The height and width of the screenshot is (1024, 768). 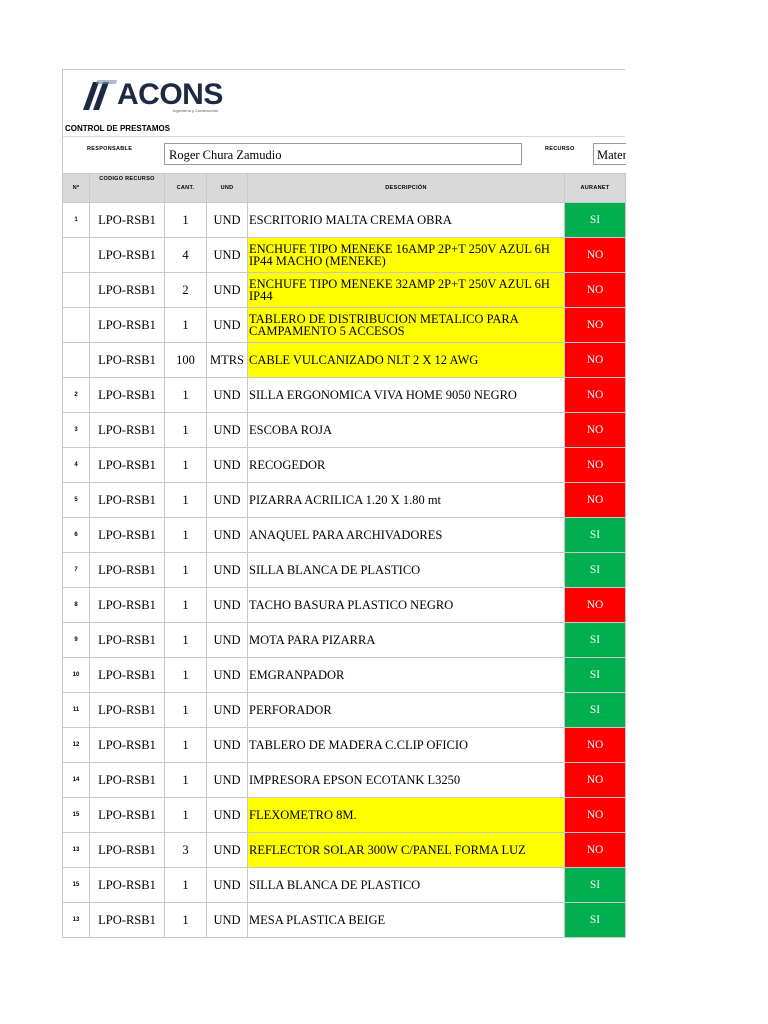 I want to click on row-number: 13, so click(x=76, y=850).